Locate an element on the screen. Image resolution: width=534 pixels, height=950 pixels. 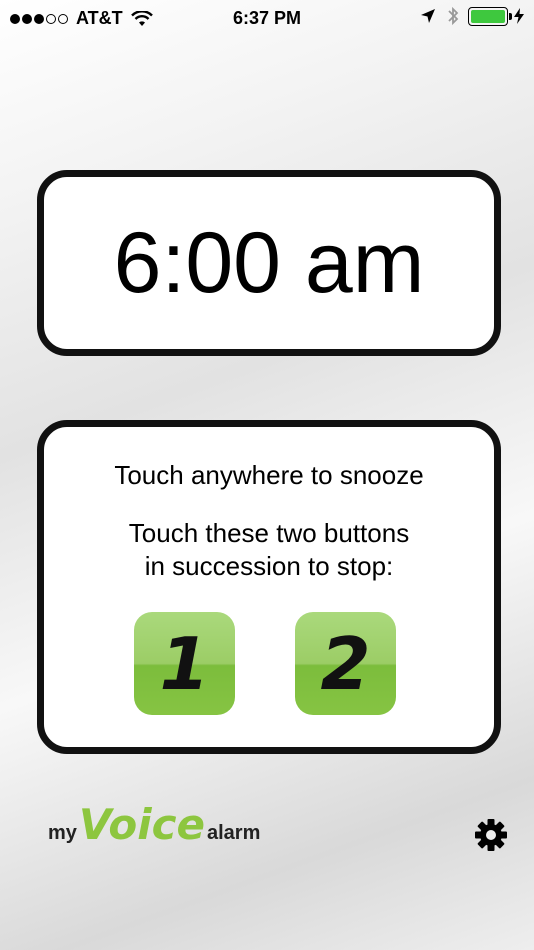
logo-my: my is located at coordinates (62, 833).